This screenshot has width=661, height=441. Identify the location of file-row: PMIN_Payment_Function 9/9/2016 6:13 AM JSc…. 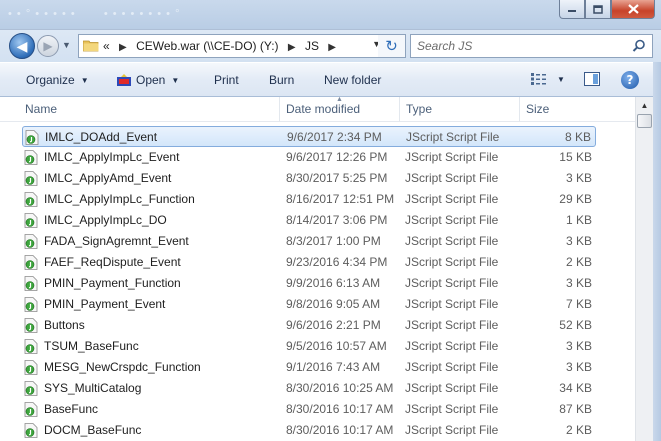
(309, 283).